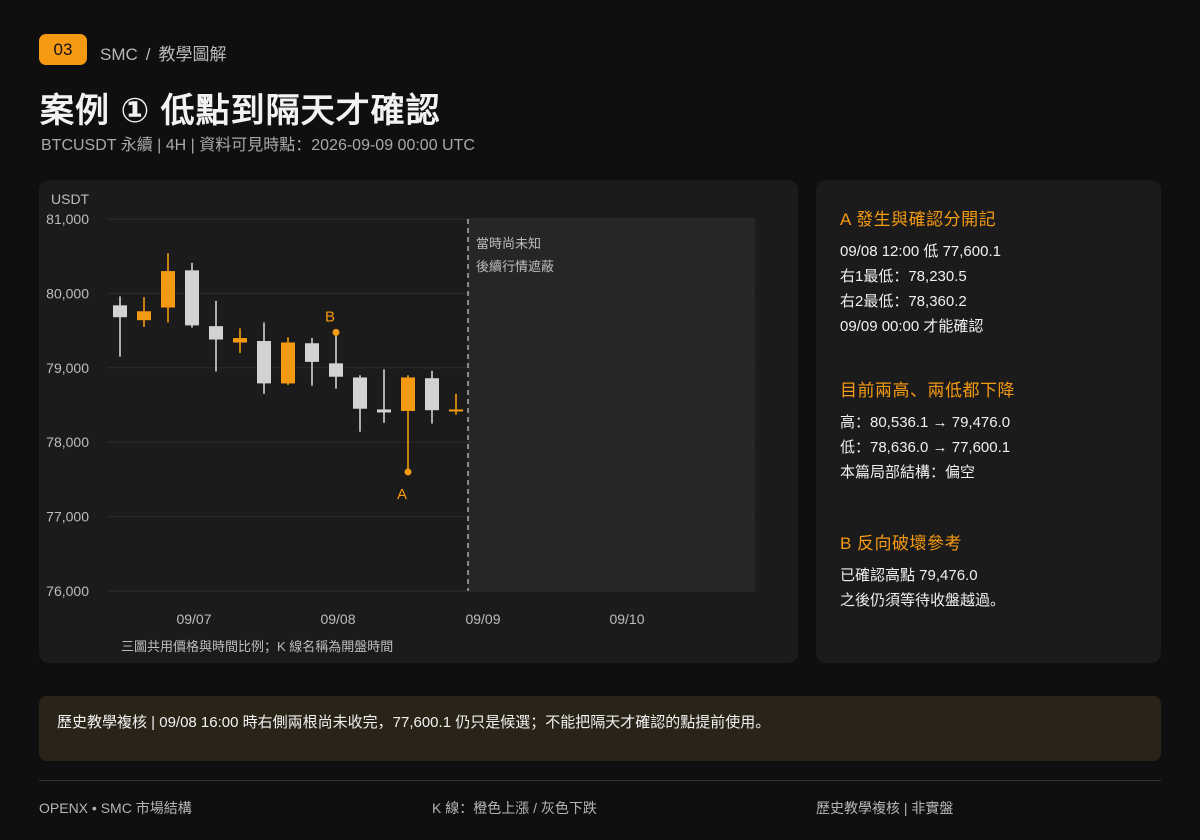 Image resolution: width=1200 pixels, height=840 pixels. Describe the element at coordinates (67, 293) in the screenshot. I see `y-tick-label: 80,000` at that location.